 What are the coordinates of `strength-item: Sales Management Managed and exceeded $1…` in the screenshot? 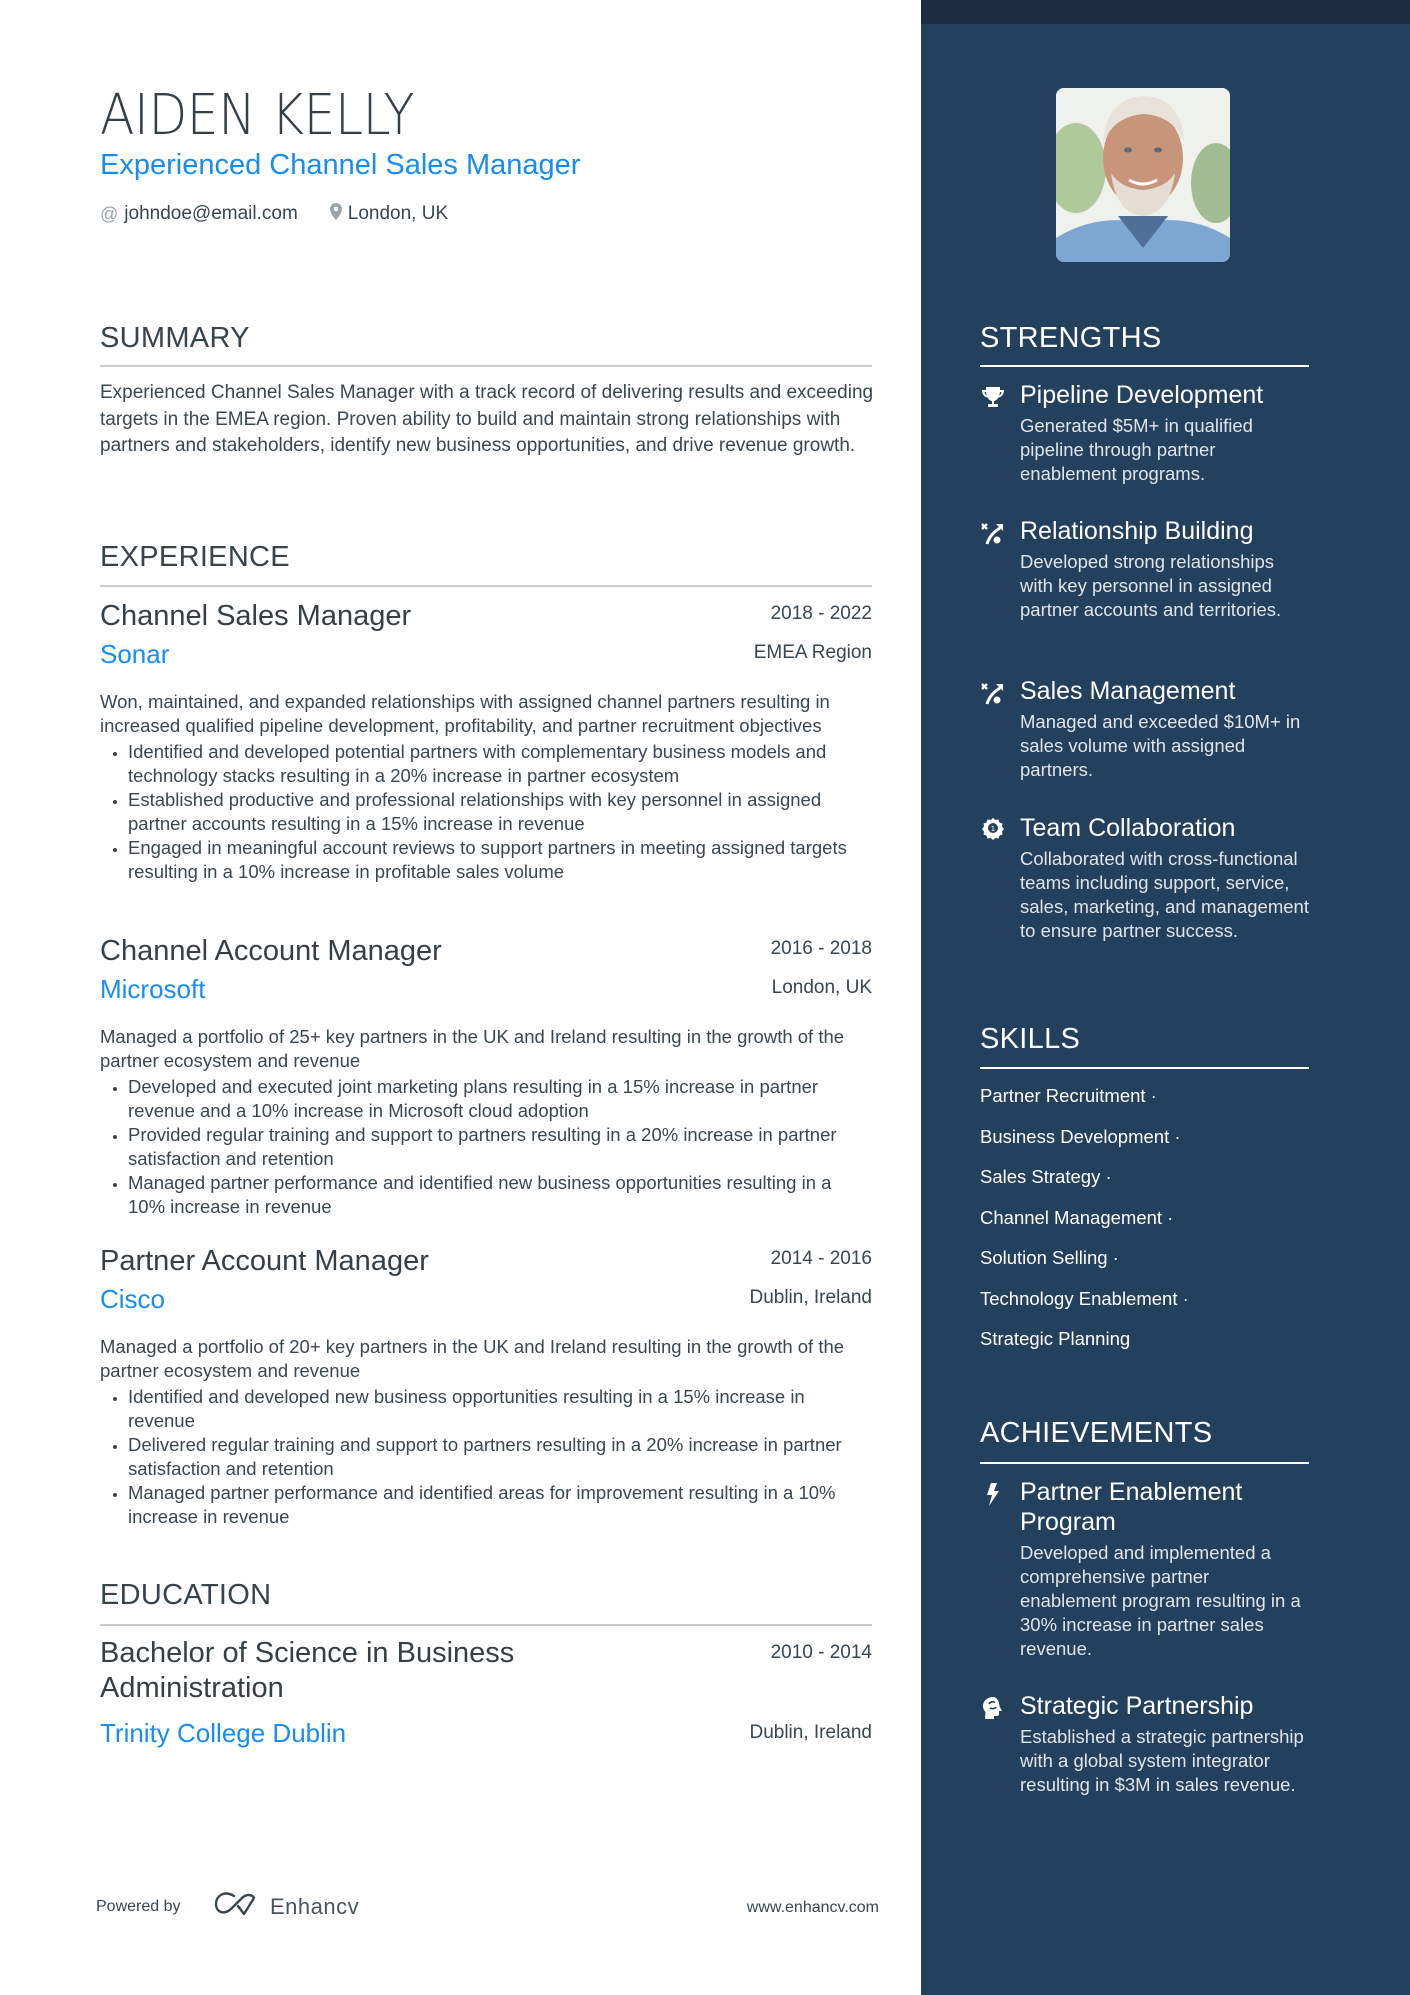 It's located at (1145, 729).